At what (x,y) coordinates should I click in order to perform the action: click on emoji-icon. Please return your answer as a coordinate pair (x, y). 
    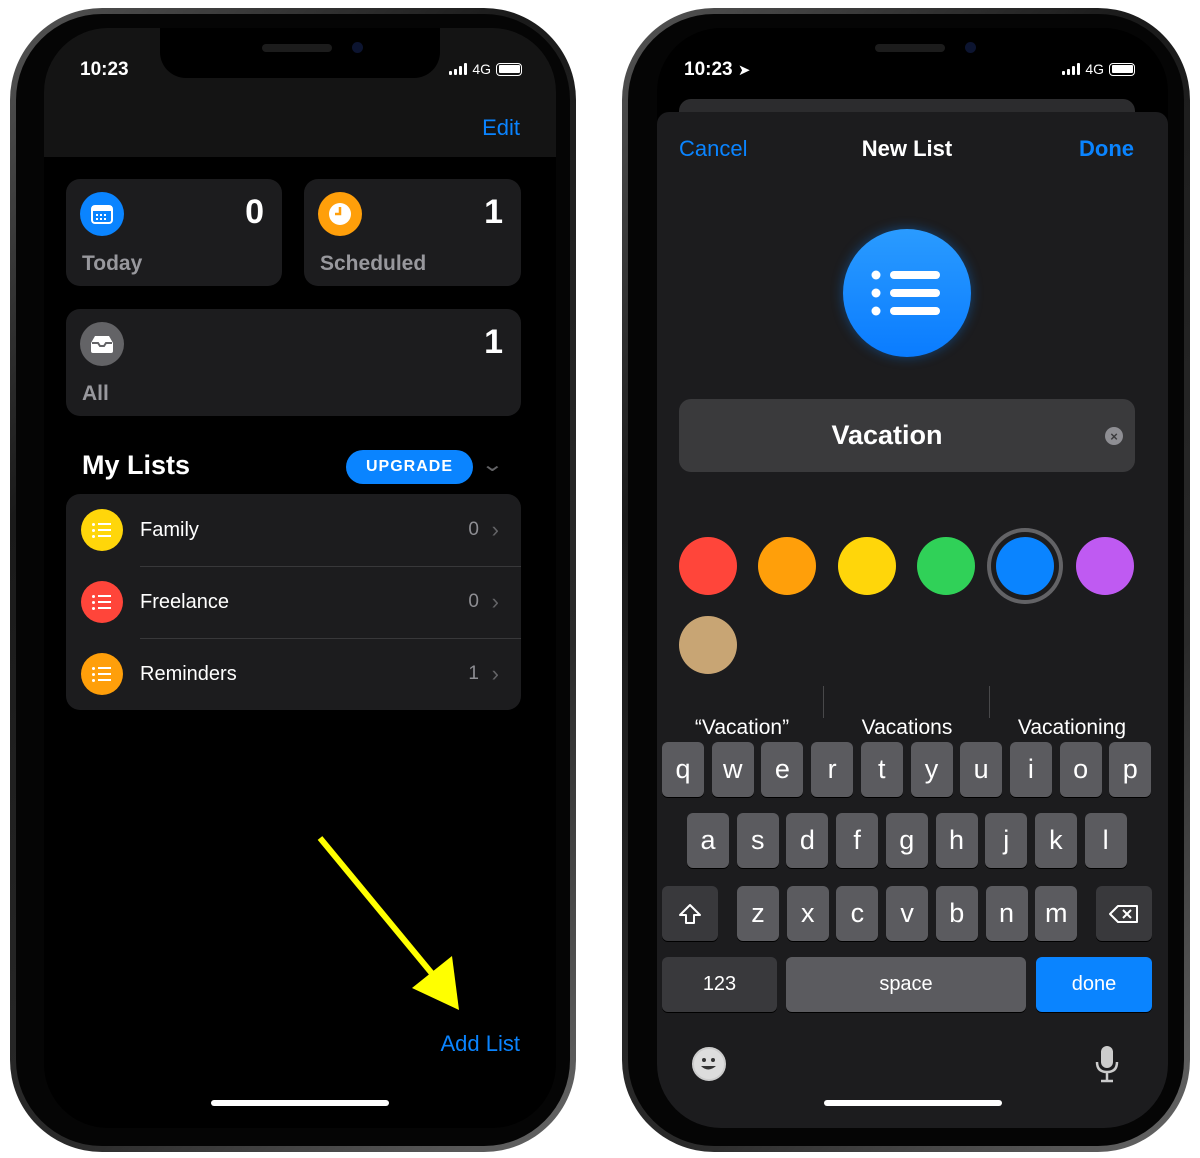
    Looking at the image, I should click on (709, 1064).